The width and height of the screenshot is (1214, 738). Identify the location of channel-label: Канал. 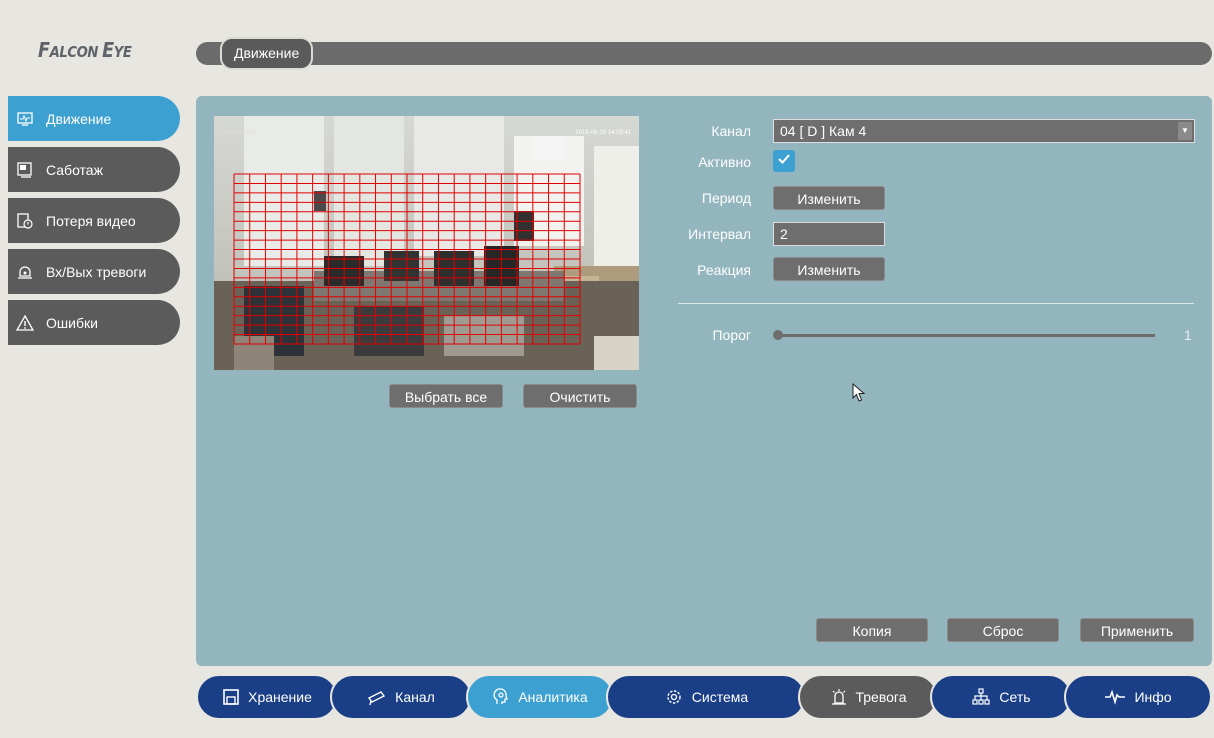
(731, 131).